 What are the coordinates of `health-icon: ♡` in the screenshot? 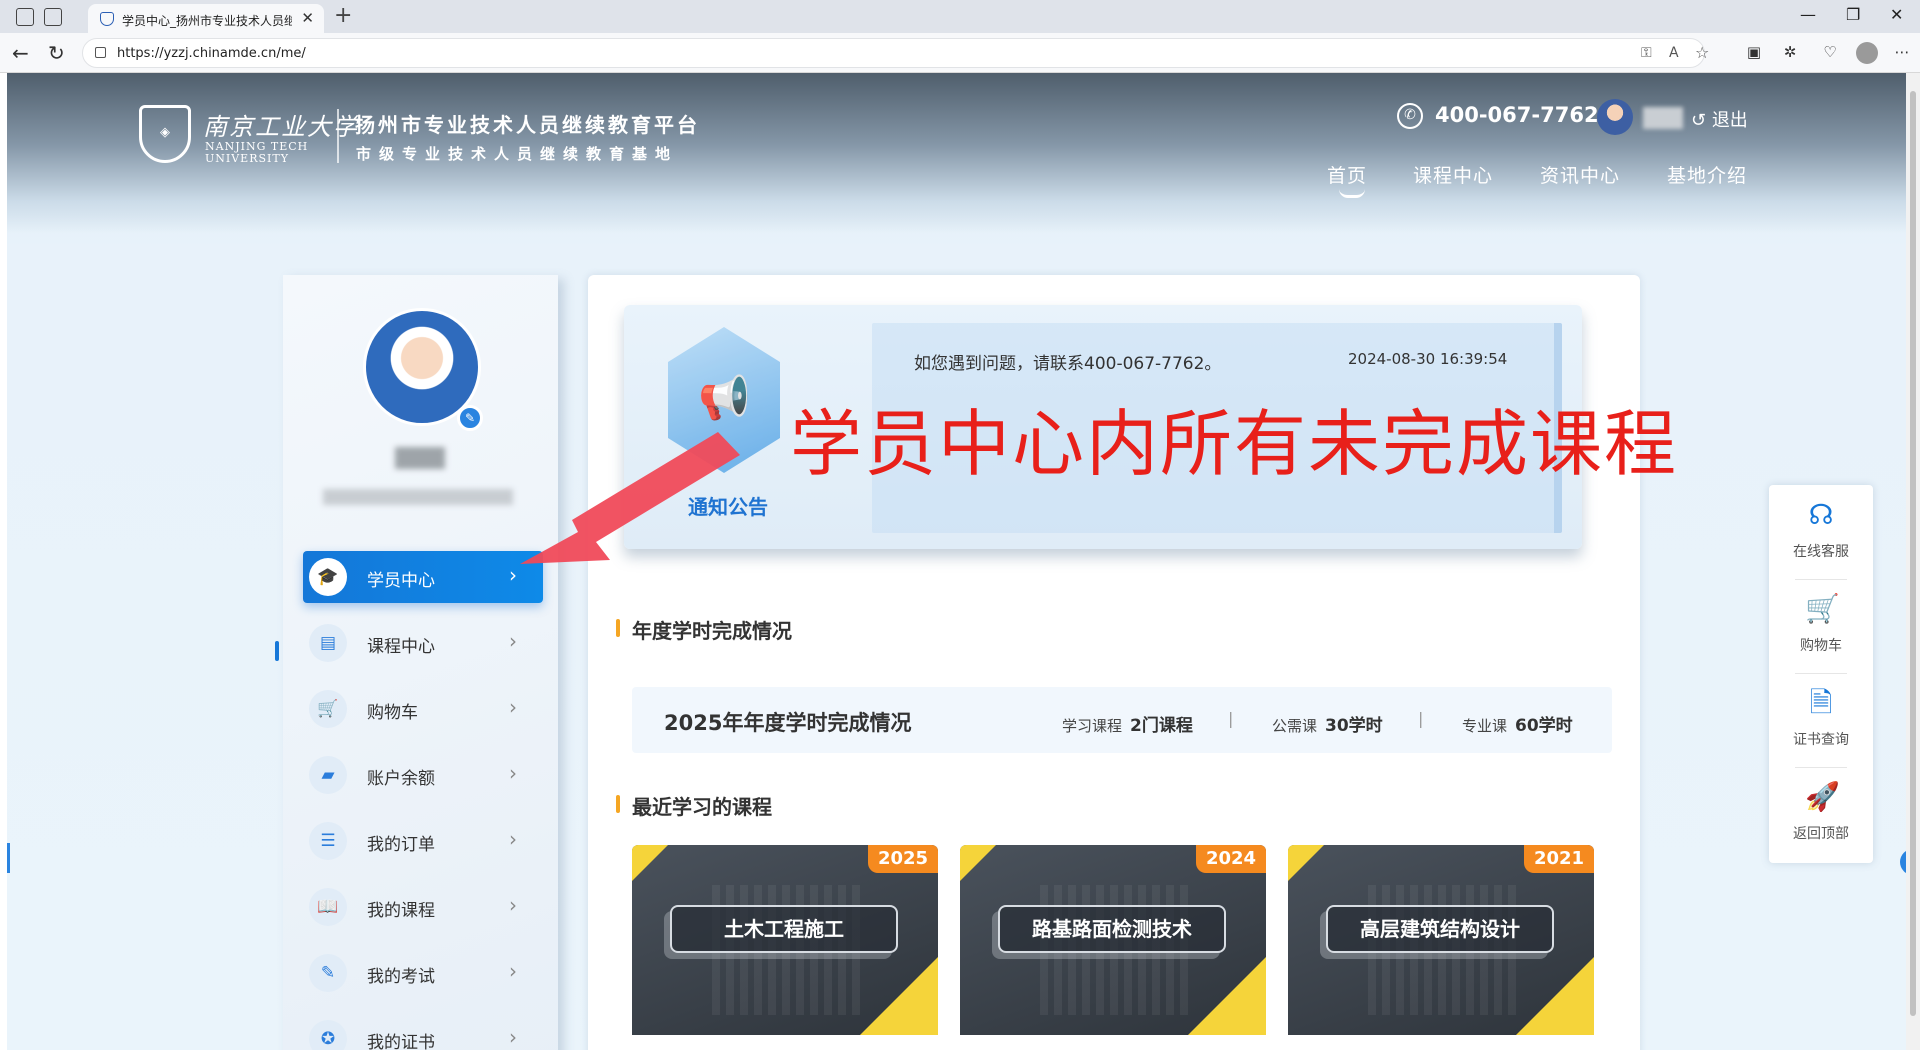 It's located at (1830, 53).